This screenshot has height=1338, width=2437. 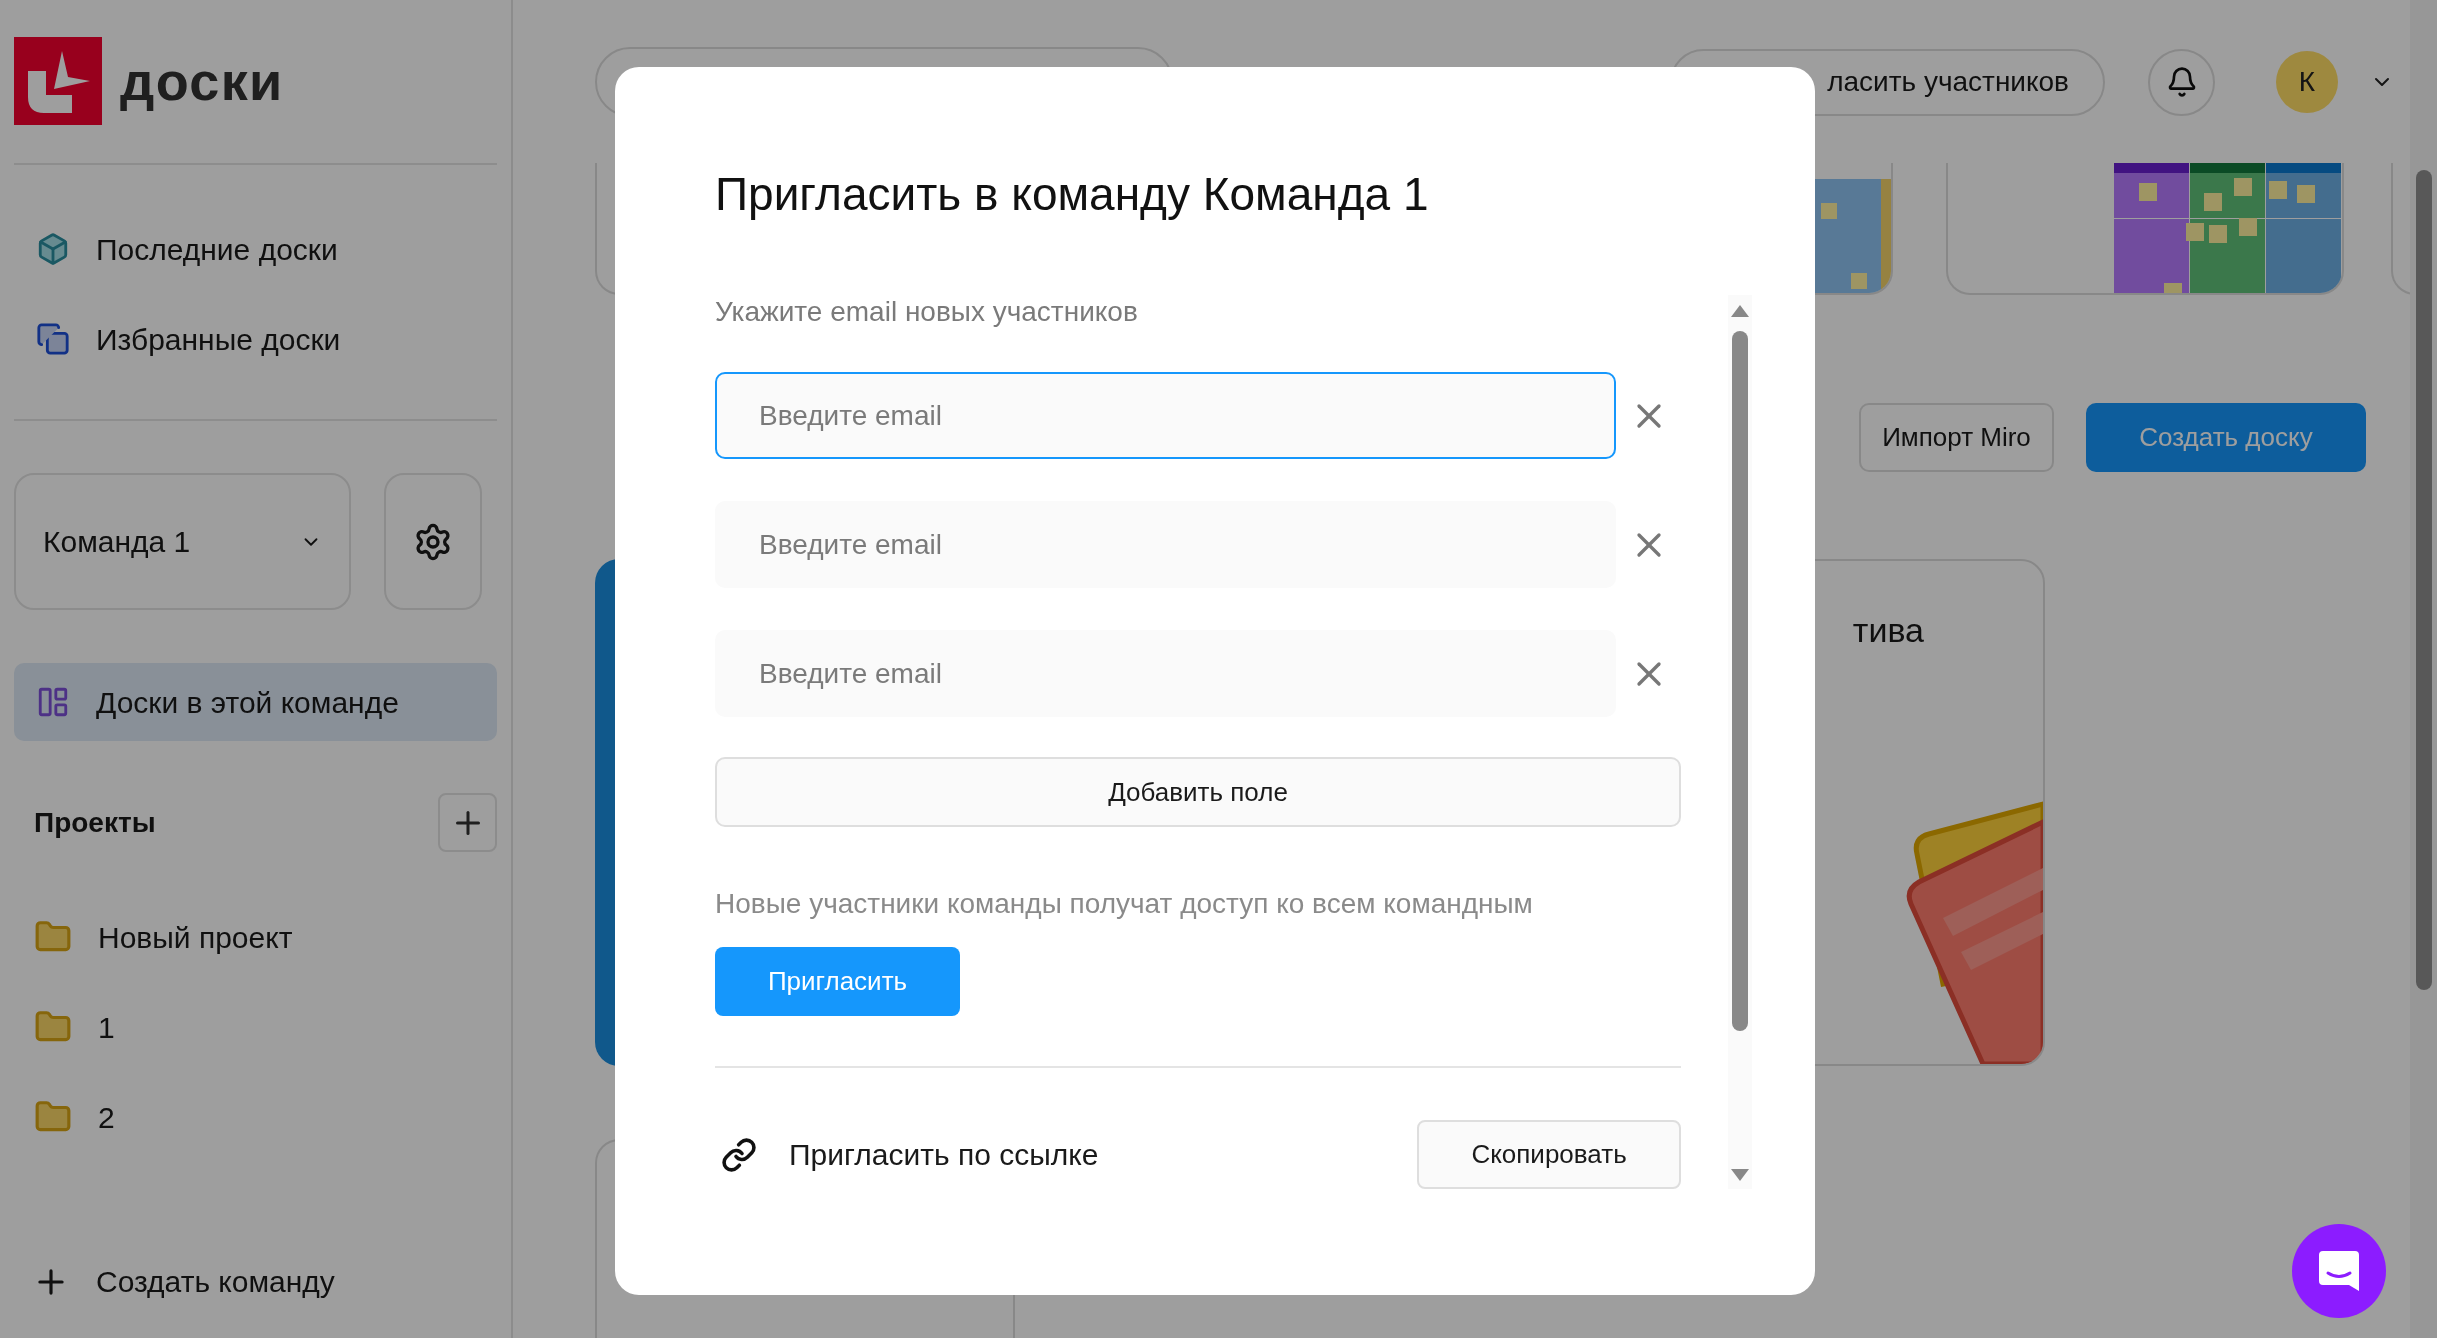 I want to click on logo-text: доски, so click(x=202, y=81).